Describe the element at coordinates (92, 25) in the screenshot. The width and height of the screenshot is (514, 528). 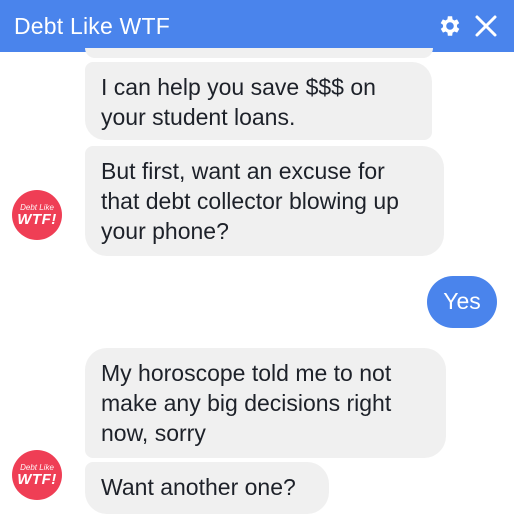
I see `chat-title: Debt Like WTF` at that location.